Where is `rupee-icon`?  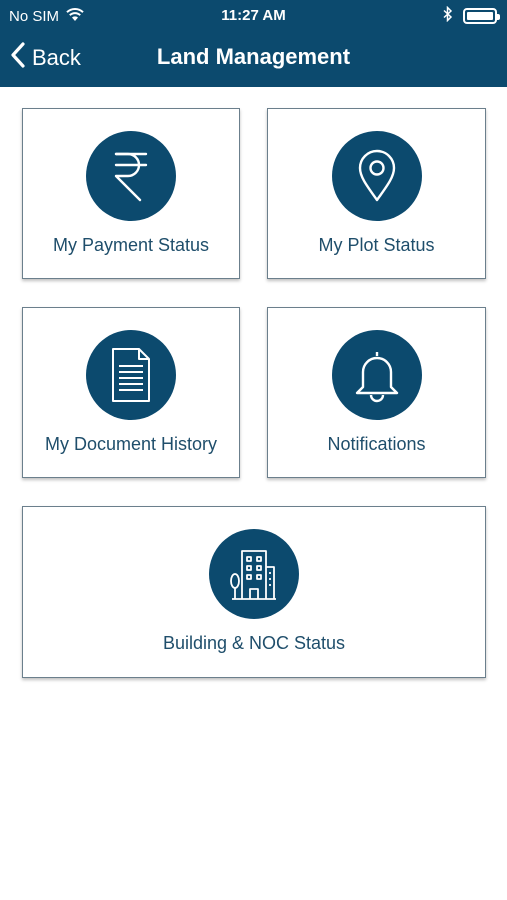 rupee-icon is located at coordinates (131, 176).